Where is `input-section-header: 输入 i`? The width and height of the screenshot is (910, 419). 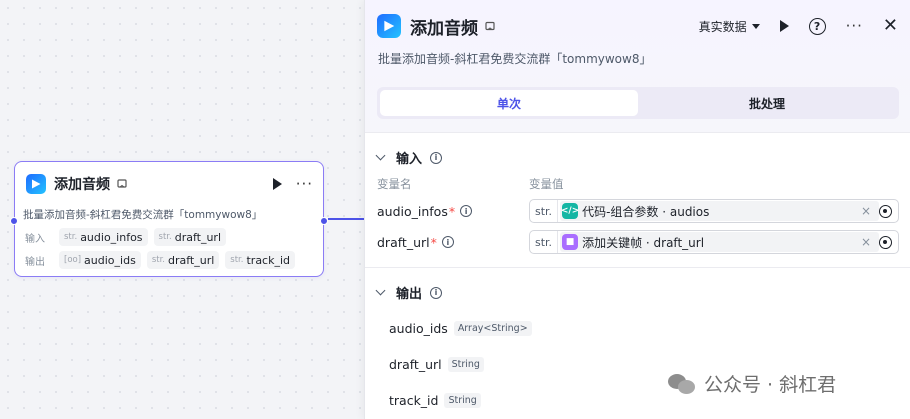 input-section-header: 输入 i is located at coordinates (409, 157).